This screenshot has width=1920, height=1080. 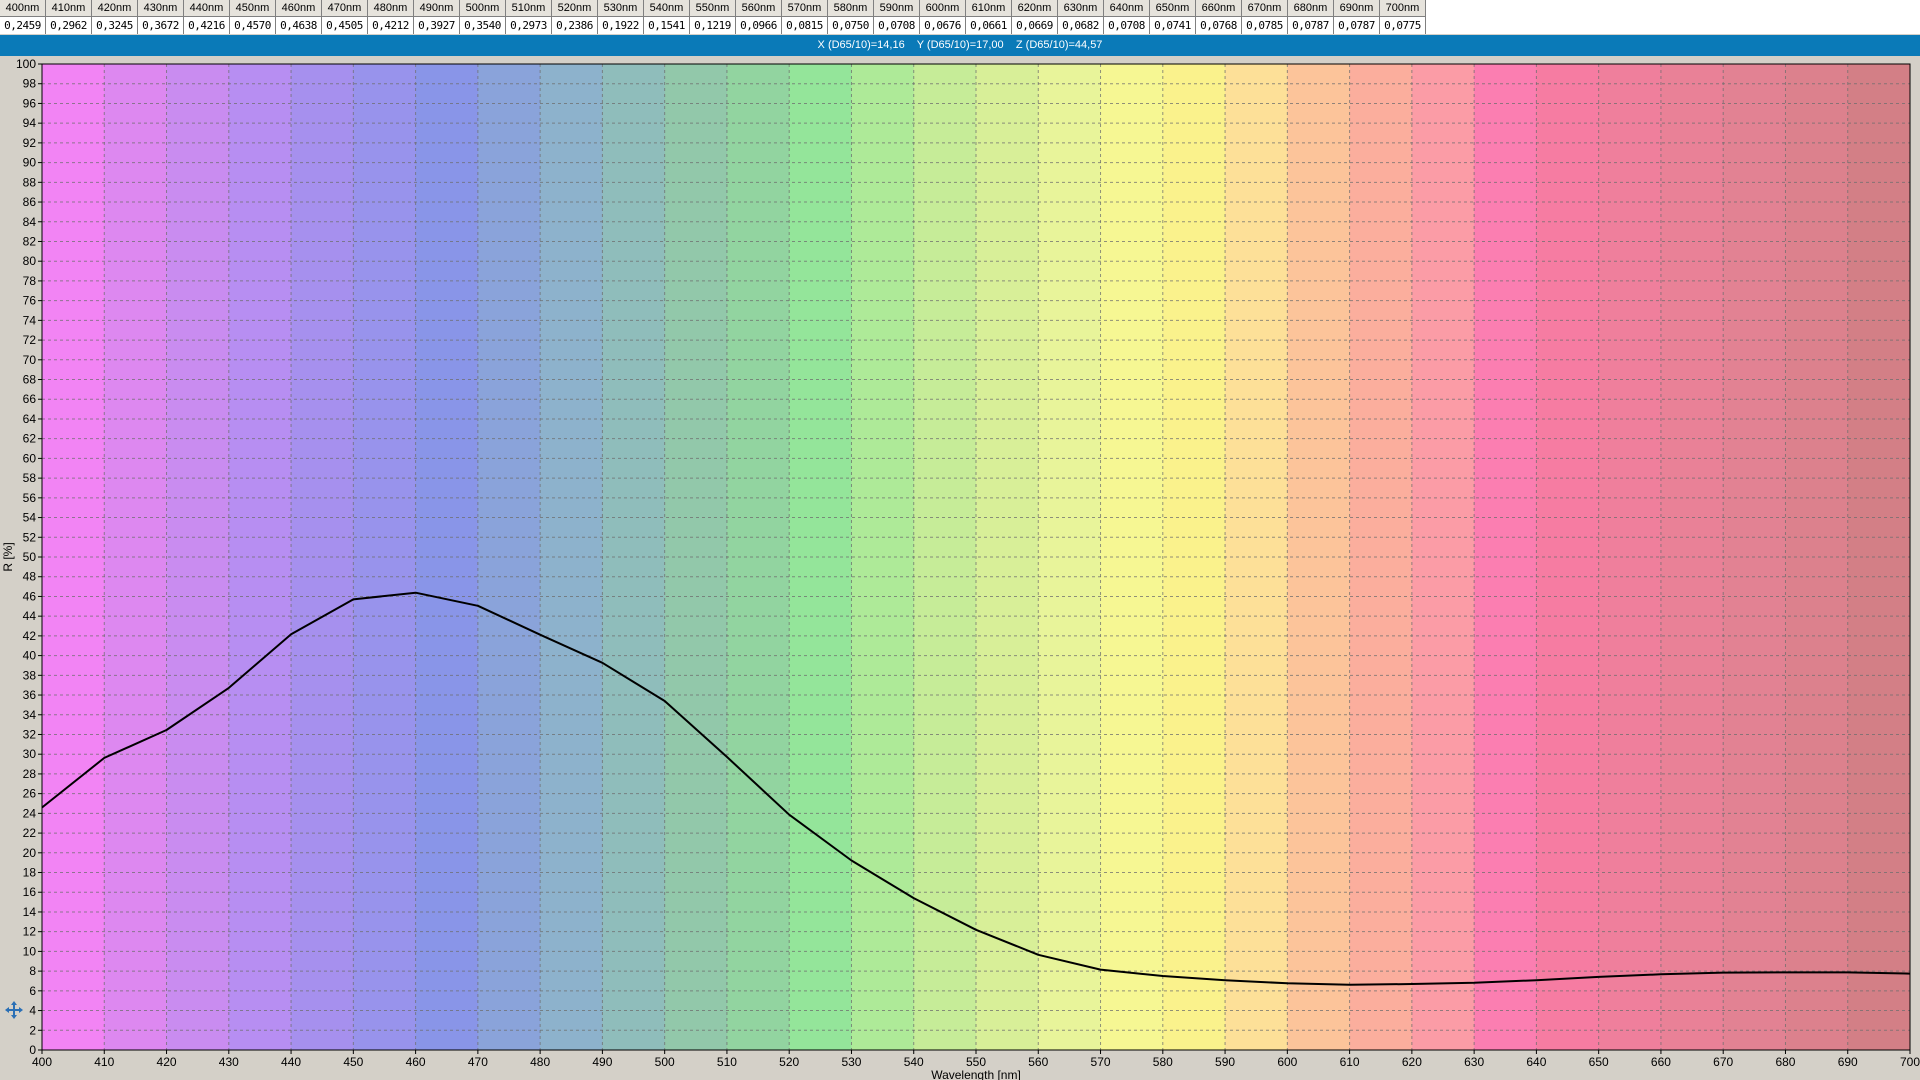 I want to click on x-tick-label: 430, so click(x=229, y=1062).